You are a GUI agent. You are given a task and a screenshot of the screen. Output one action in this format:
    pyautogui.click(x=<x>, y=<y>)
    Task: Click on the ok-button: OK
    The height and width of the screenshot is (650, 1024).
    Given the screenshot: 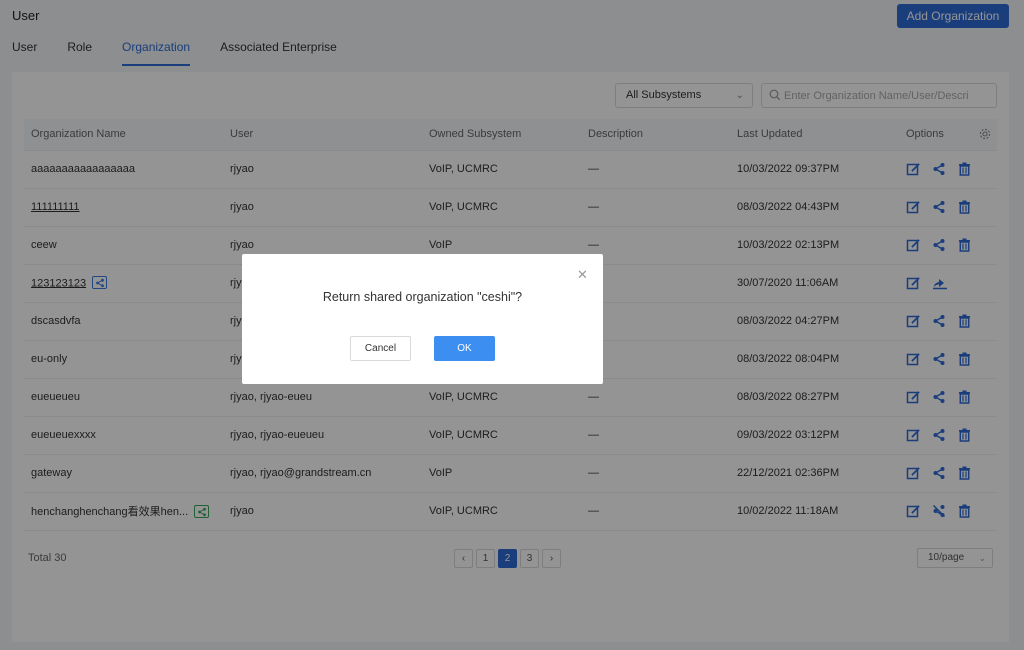 What is the action you would take?
    pyautogui.click(x=464, y=348)
    